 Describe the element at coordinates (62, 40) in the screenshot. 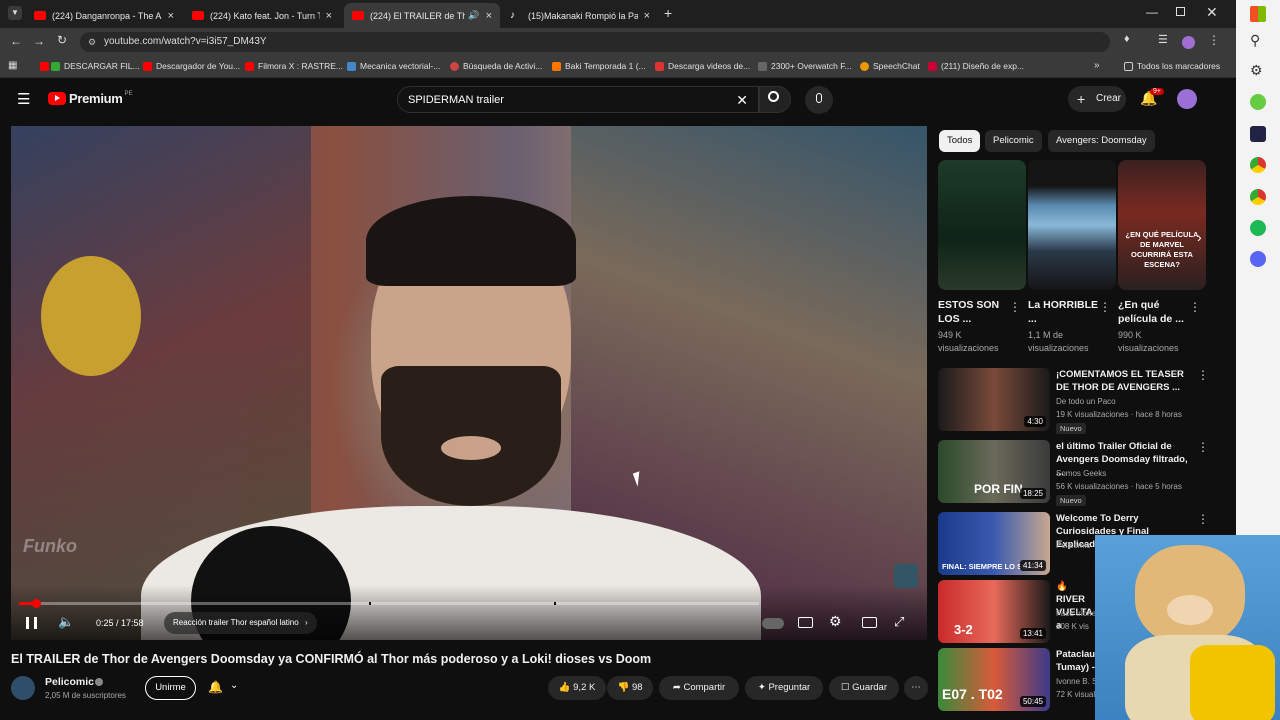

I see `reload-icon: ↻` at that location.